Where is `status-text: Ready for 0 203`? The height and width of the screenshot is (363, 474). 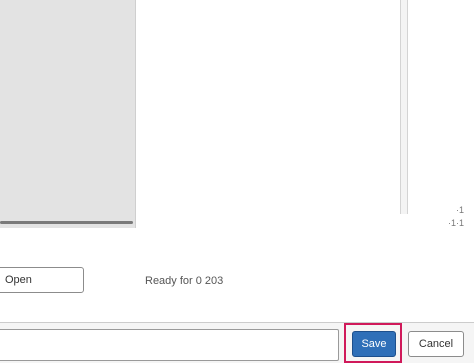 status-text: Ready for 0 203 is located at coordinates (184, 281).